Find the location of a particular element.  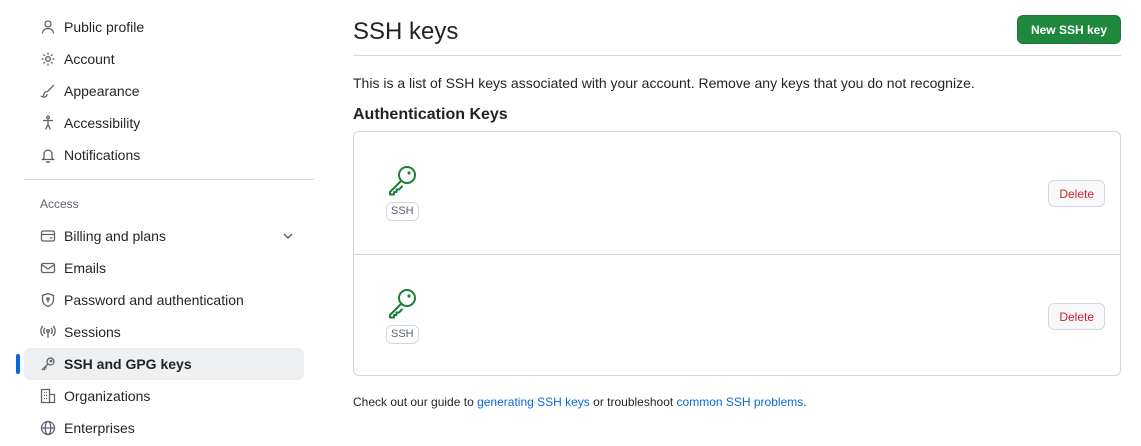

globe-icon is located at coordinates (48, 428).